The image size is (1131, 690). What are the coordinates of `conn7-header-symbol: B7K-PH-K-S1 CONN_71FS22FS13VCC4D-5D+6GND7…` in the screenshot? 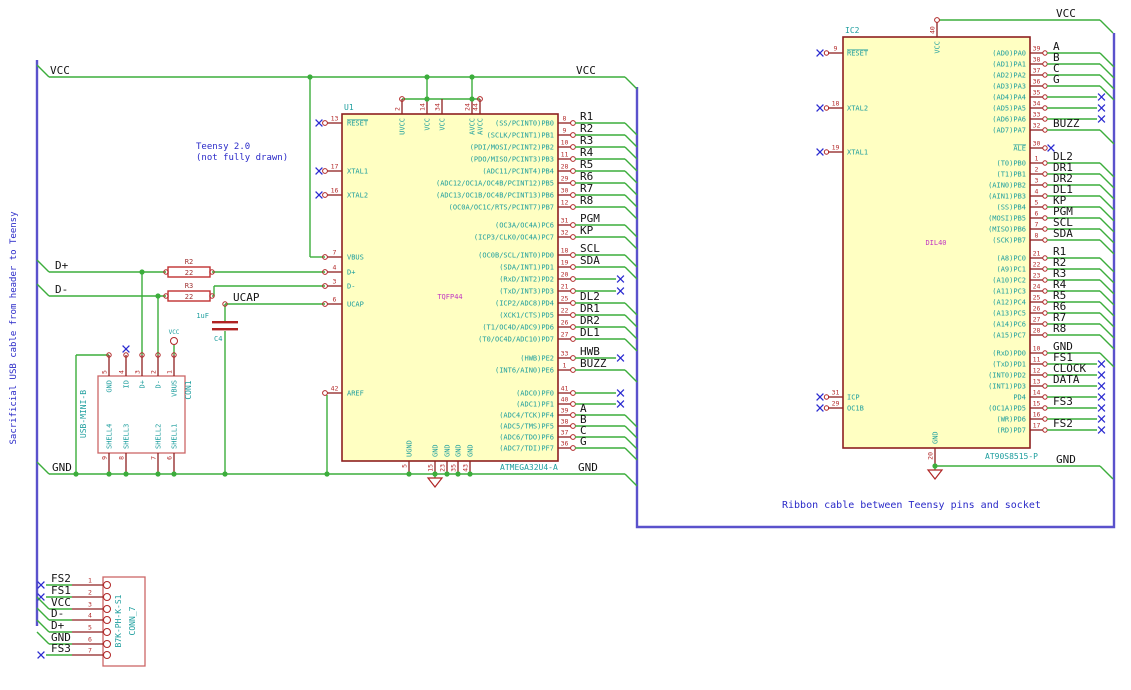 It's located at (91, 619).